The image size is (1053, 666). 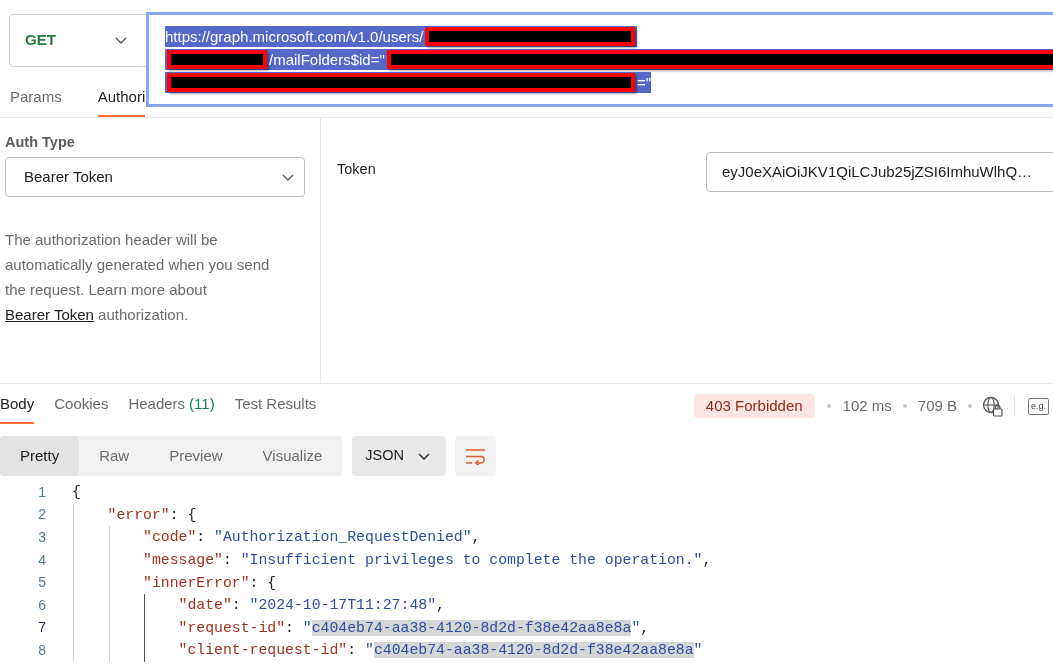 I want to click on auth-type-dropdown: Bearer Token, so click(x=155, y=177).